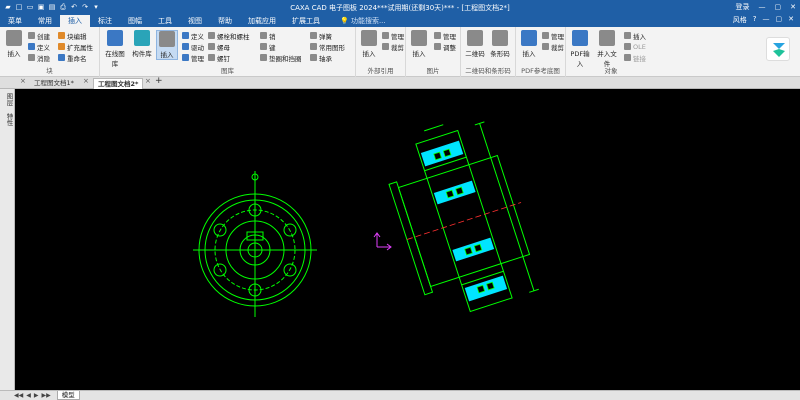  What do you see at coordinates (15, 21) in the screenshot?
I see `tab-menu: 菜单` at bounding box center [15, 21].